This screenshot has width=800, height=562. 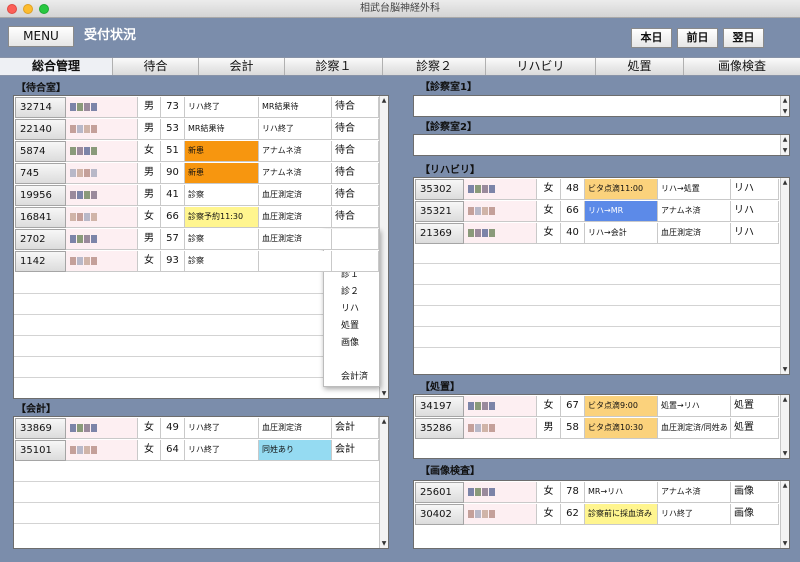 I want to click on cell-status: ビタ点滴10:30, so click(x=621, y=428).